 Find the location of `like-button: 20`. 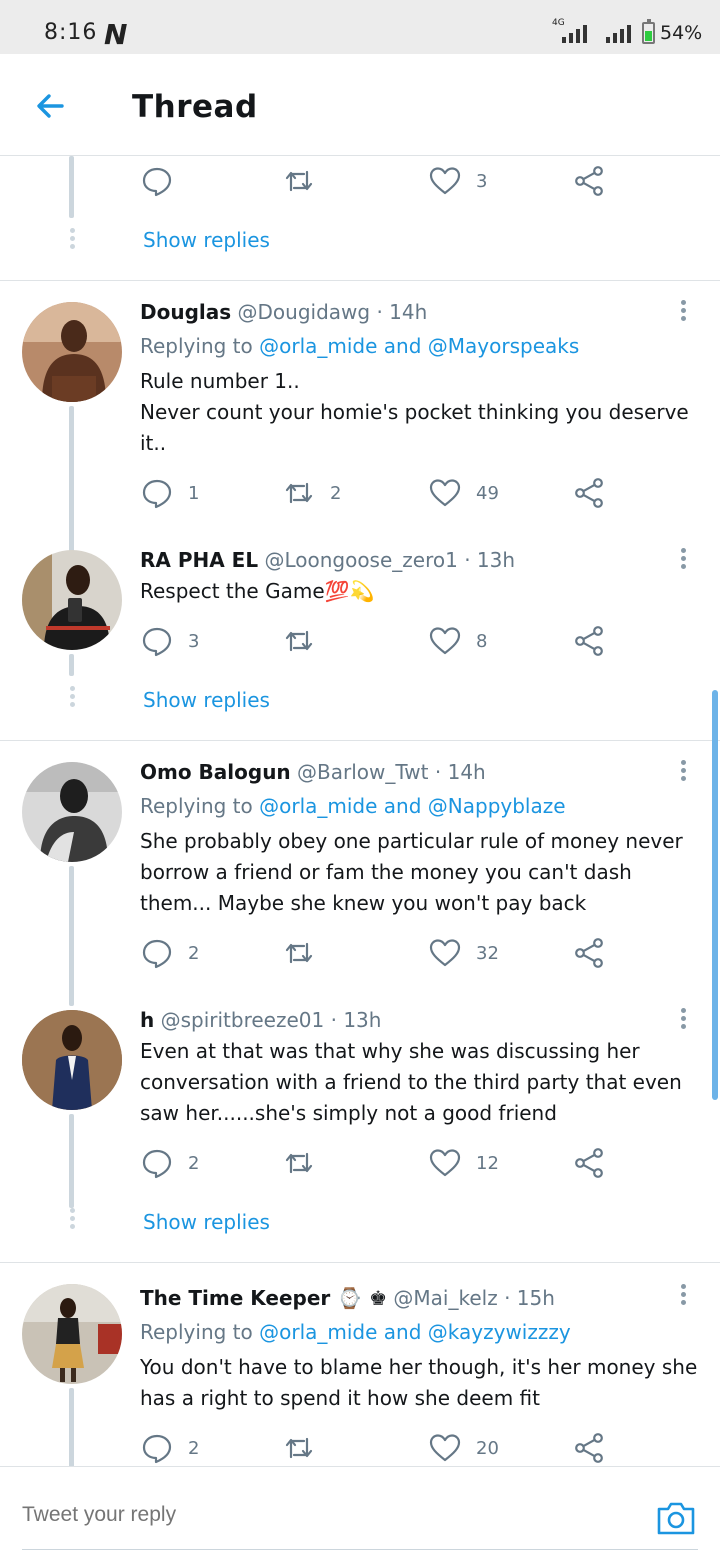

like-button: 20 is located at coordinates (463, 1448).